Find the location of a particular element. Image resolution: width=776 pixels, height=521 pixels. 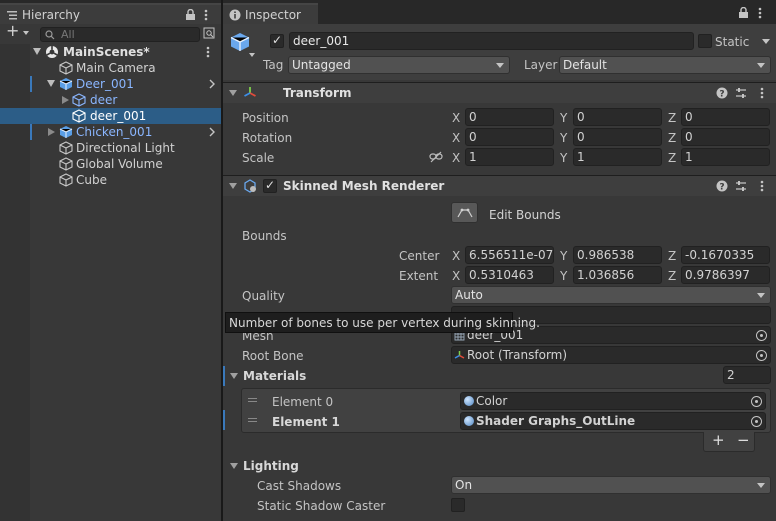

position-y-field: 0 is located at coordinates (617, 117).